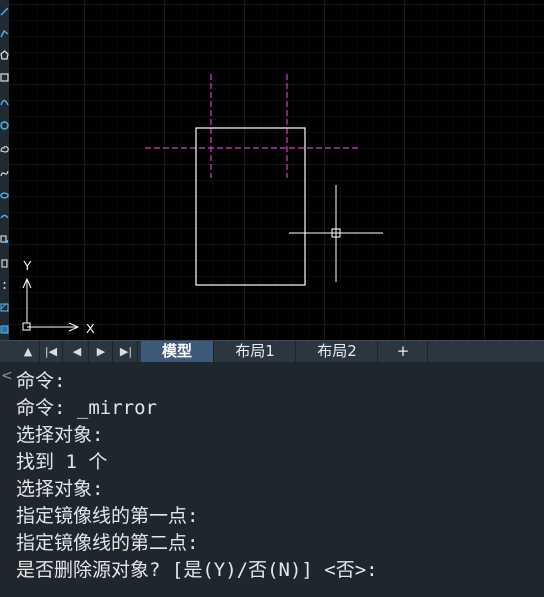 The width and height of the screenshot is (544, 597). Describe the element at coordinates (4, 239) in the screenshot. I see `insert-block-icon` at that location.